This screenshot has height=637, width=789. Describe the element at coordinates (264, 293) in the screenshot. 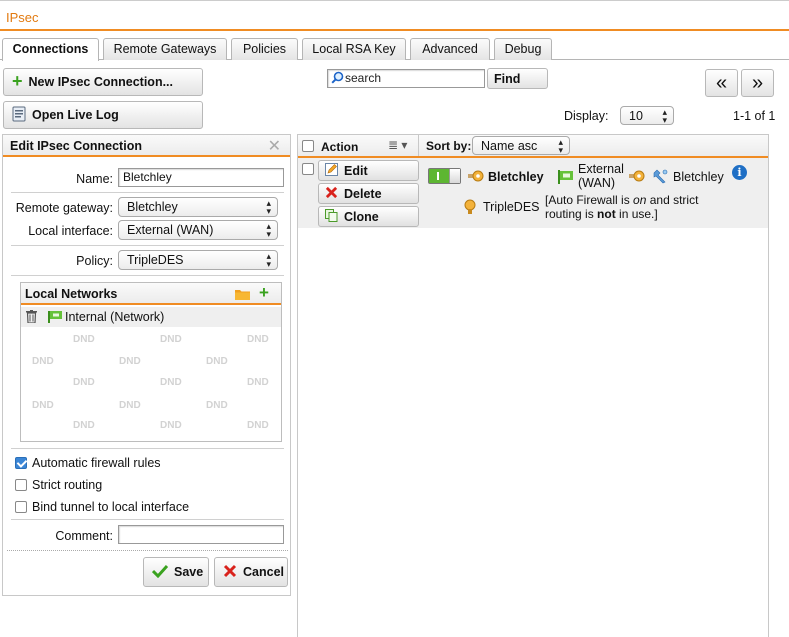

I see `add-network-icon: +` at that location.